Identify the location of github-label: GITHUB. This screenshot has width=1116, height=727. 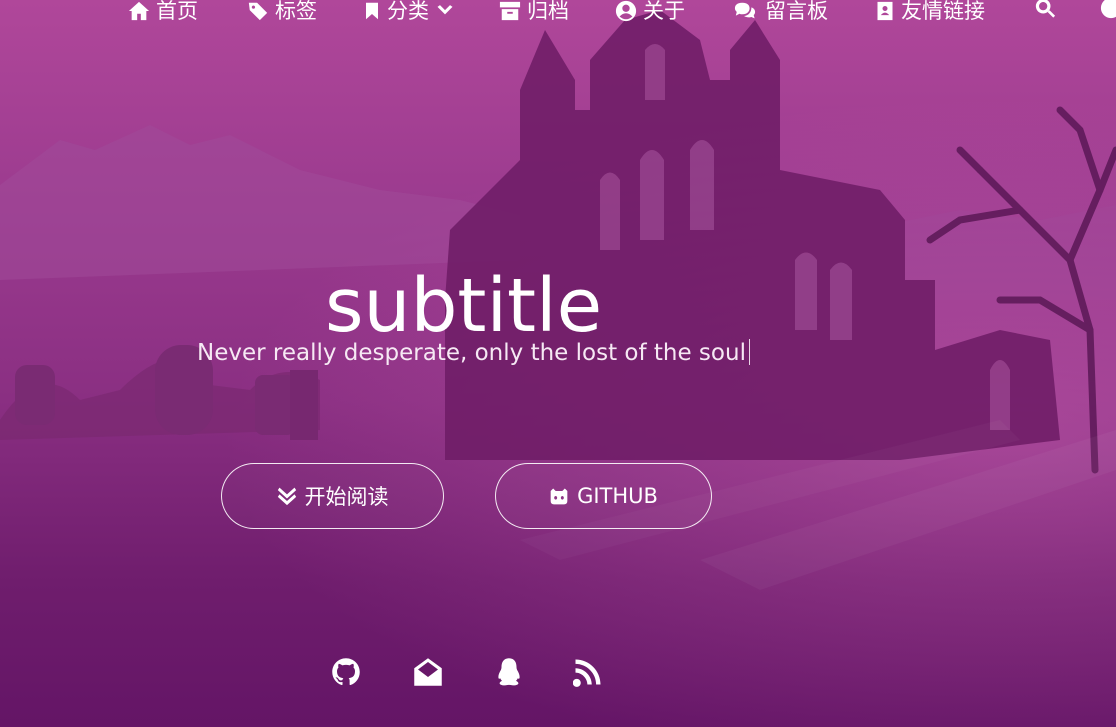
(617, 496).